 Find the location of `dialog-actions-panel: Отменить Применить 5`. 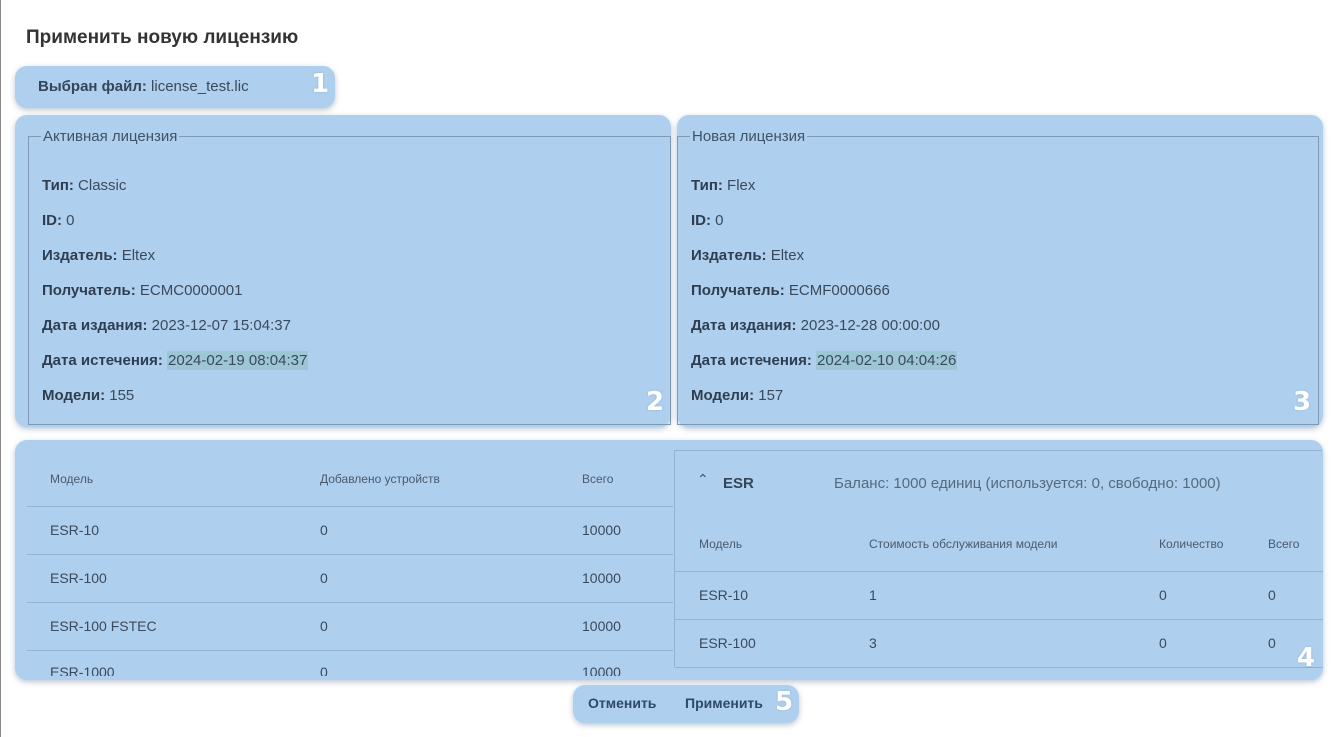

dialog-actions-panel: Отменить Применить 5 is located at coordinates (686, 704).